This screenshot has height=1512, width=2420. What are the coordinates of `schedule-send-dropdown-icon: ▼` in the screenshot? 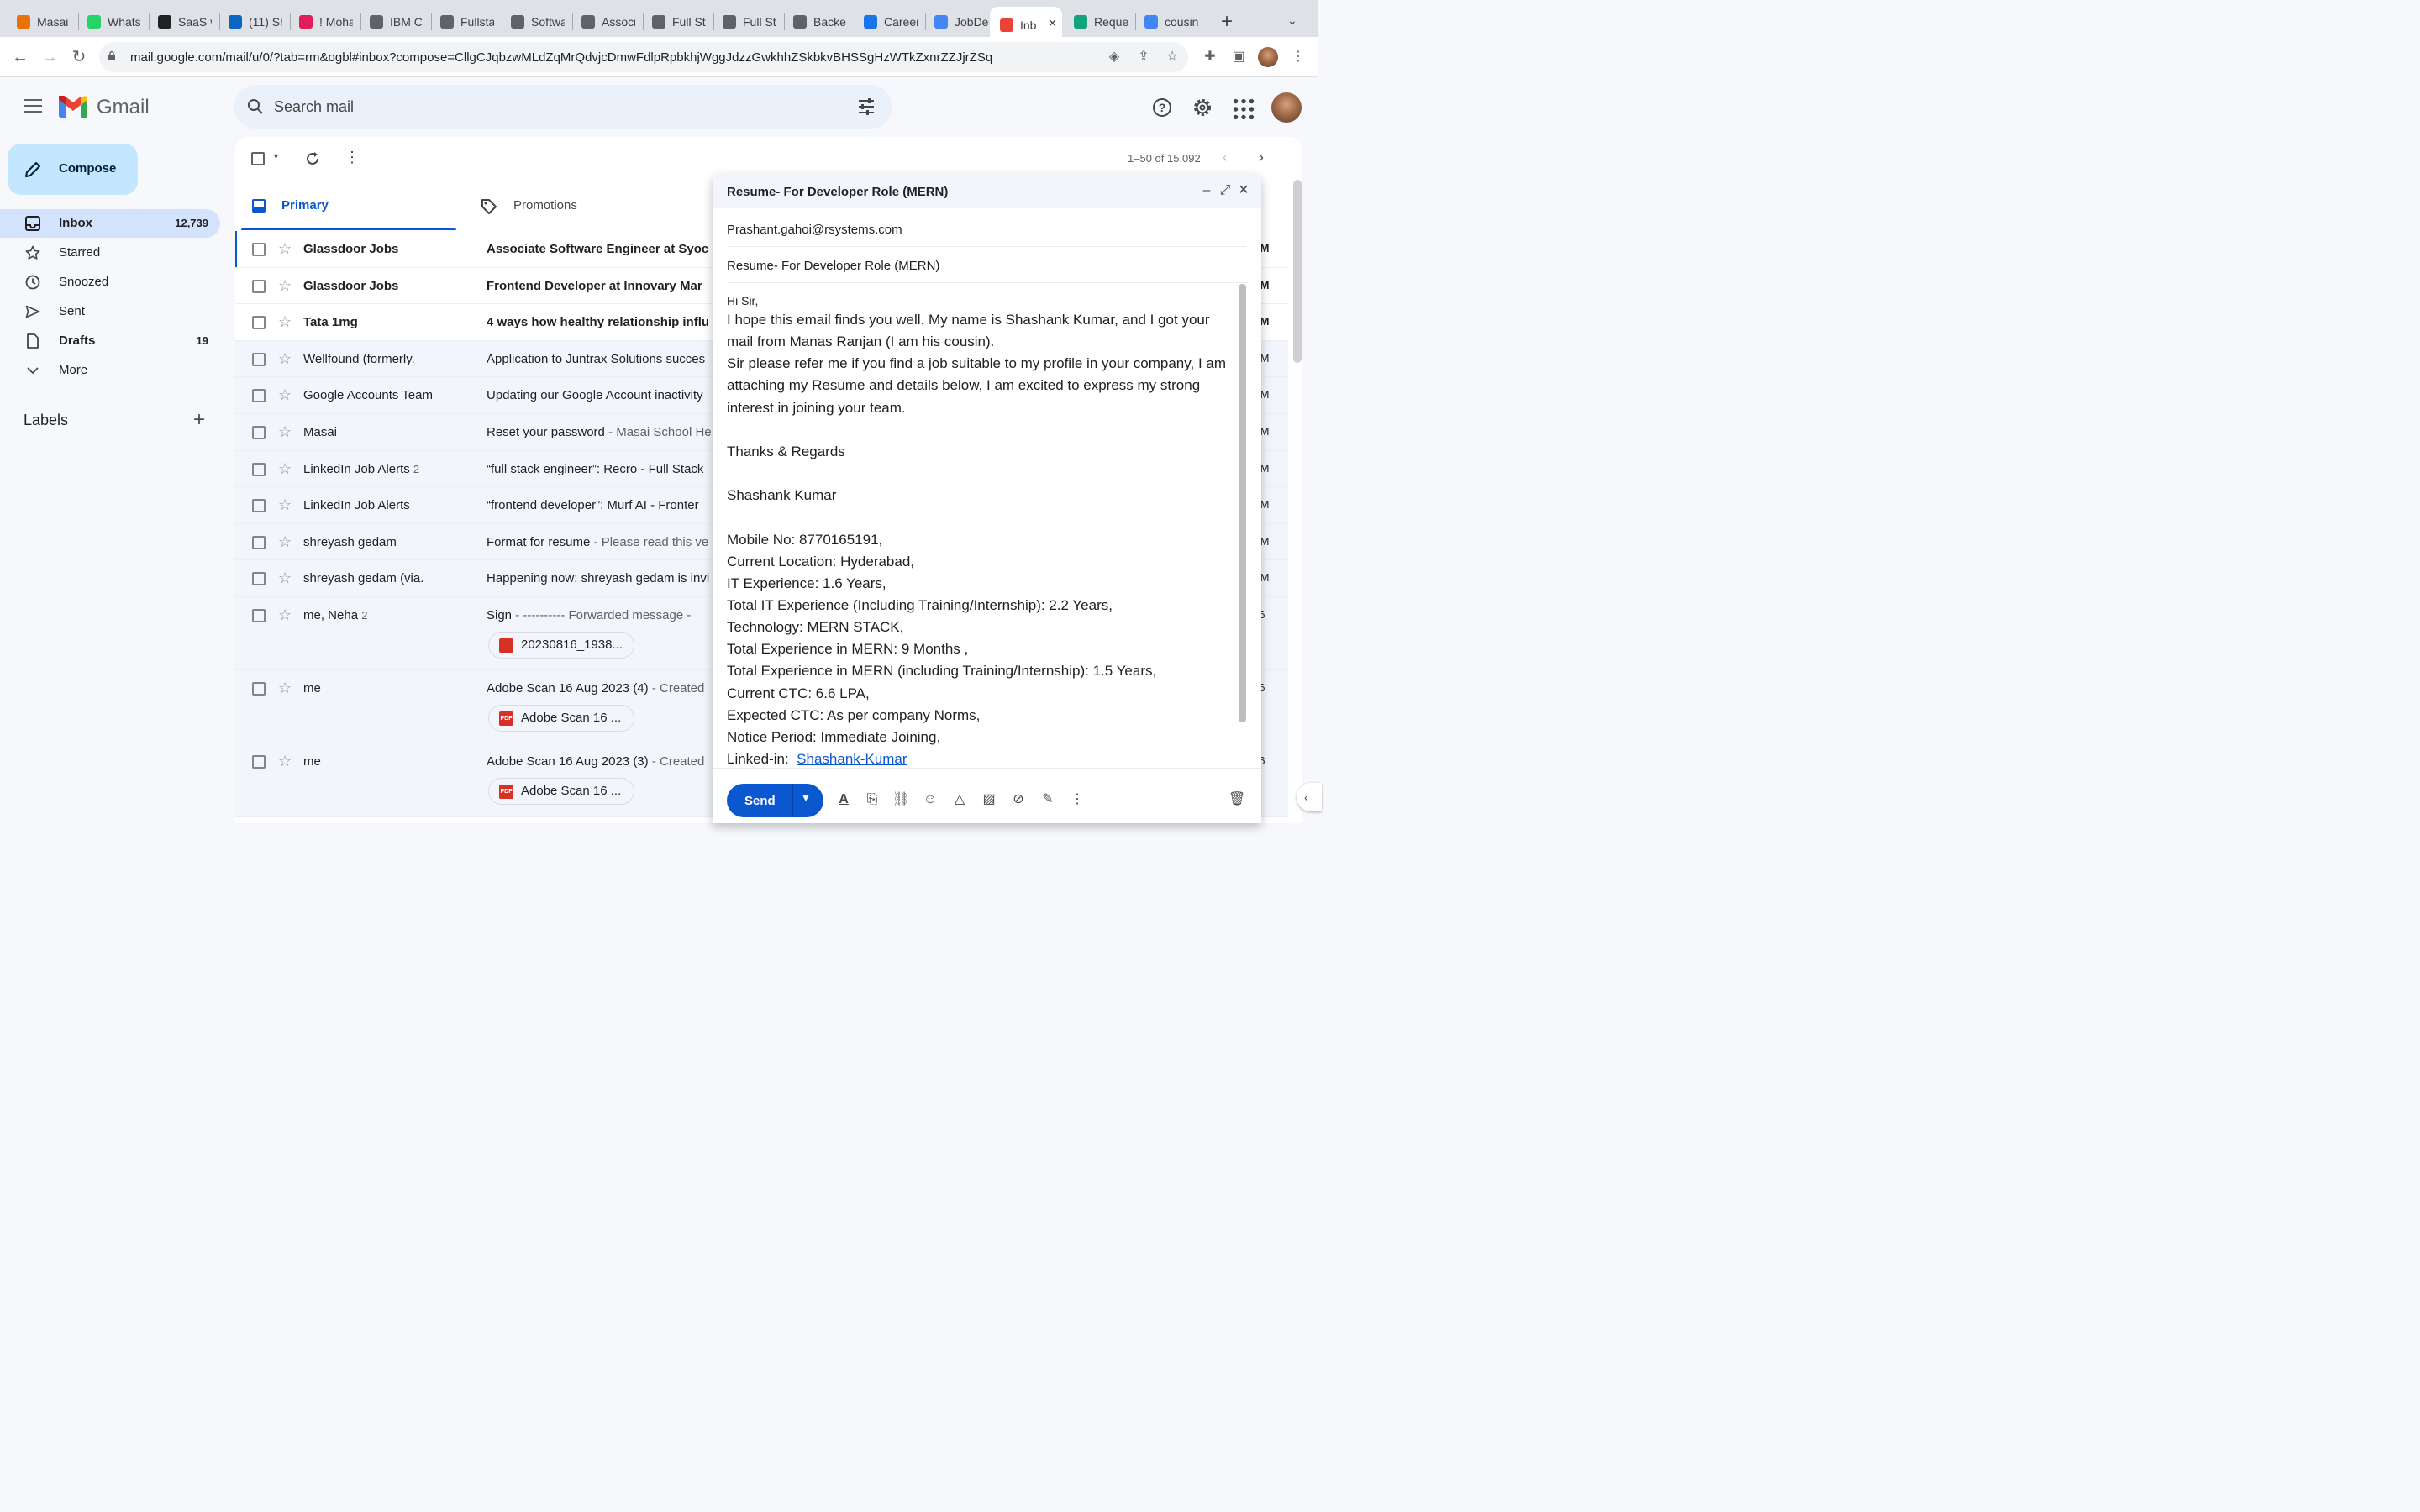 It's located at (806, 798).